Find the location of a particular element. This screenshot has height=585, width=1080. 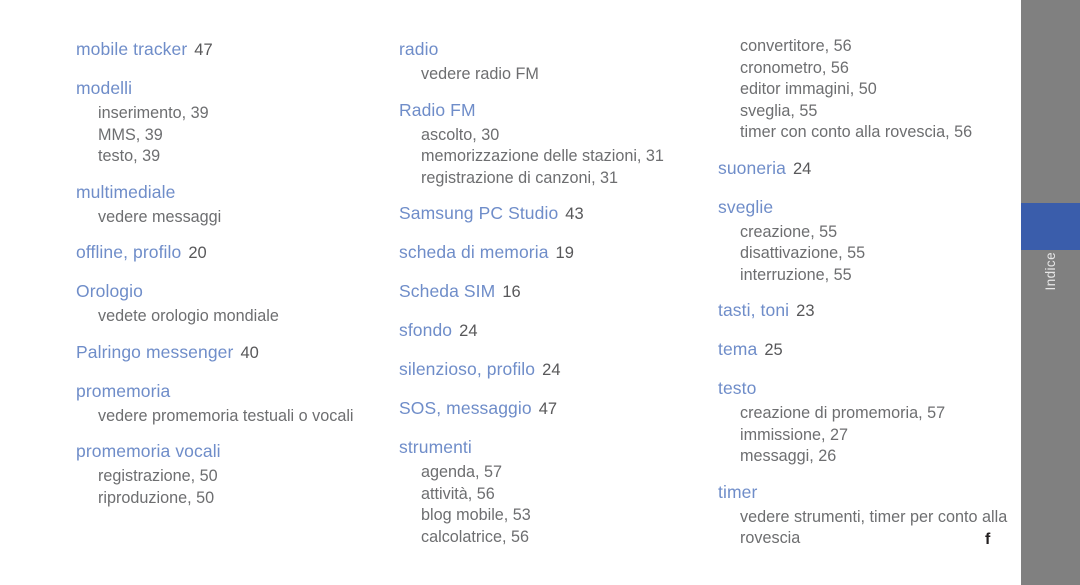

index-subentry: messaggi, 26 is located at coordinates (868, 457).